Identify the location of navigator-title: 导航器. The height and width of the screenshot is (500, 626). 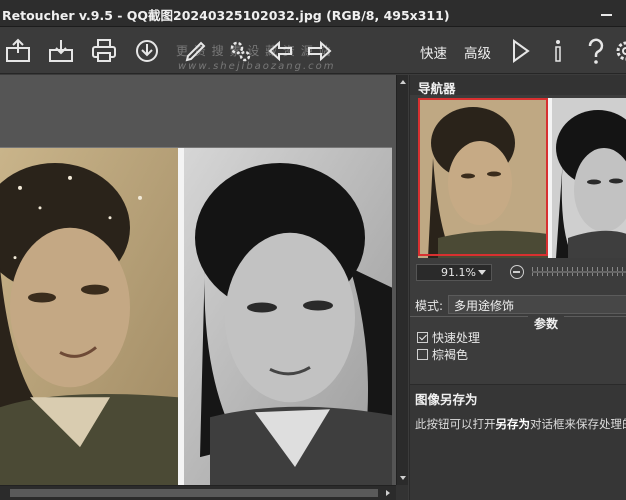
(518, 85).